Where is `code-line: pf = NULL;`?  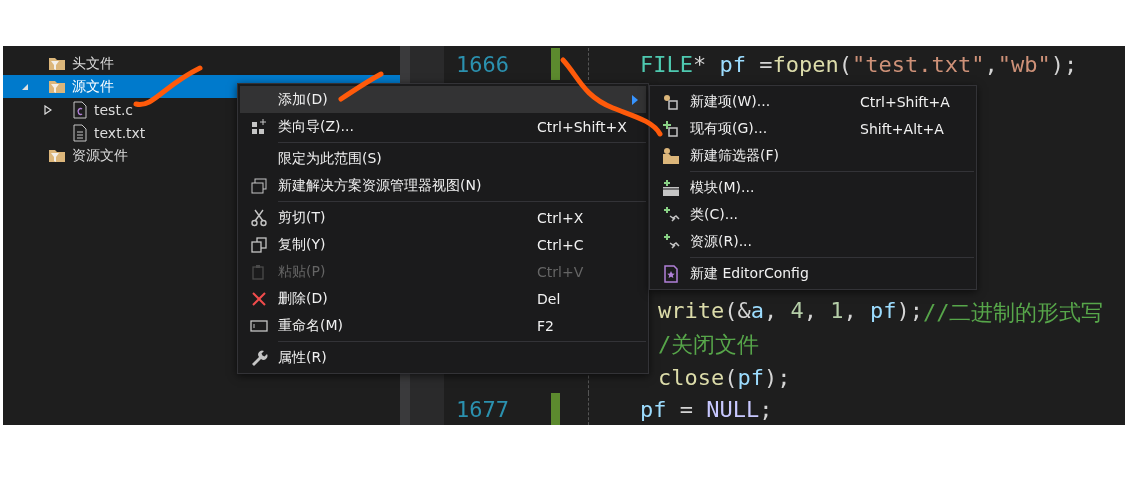
code-line: pf = NULL; is located at coordinates (706, 409).